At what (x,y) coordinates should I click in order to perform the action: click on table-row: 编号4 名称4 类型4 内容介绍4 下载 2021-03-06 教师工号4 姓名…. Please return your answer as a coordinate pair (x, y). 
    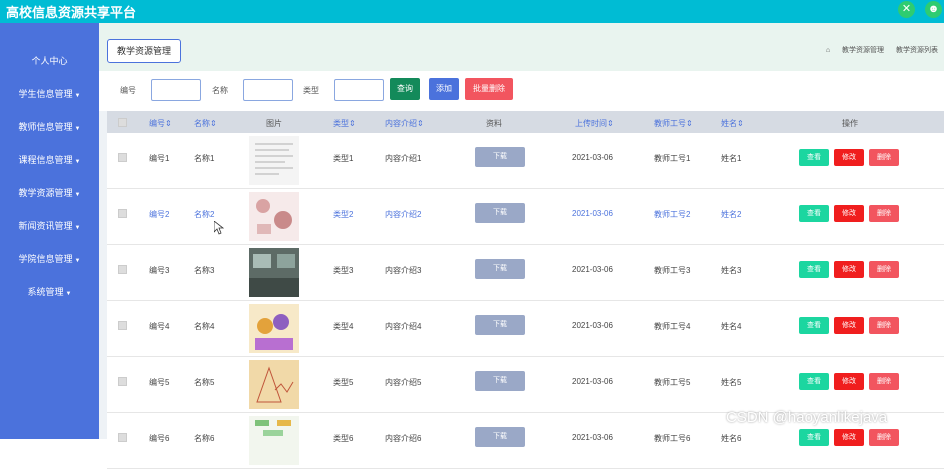
    Looking at the image, I should click on (525, 329).